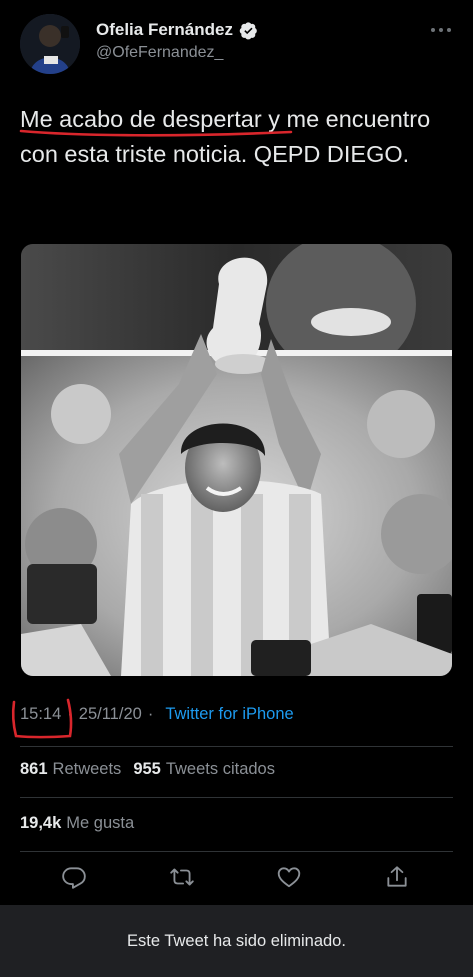 The width and height of the screenshot is (473, 977). I want to click on quote-tweets-count: 955, so click(147, 769).